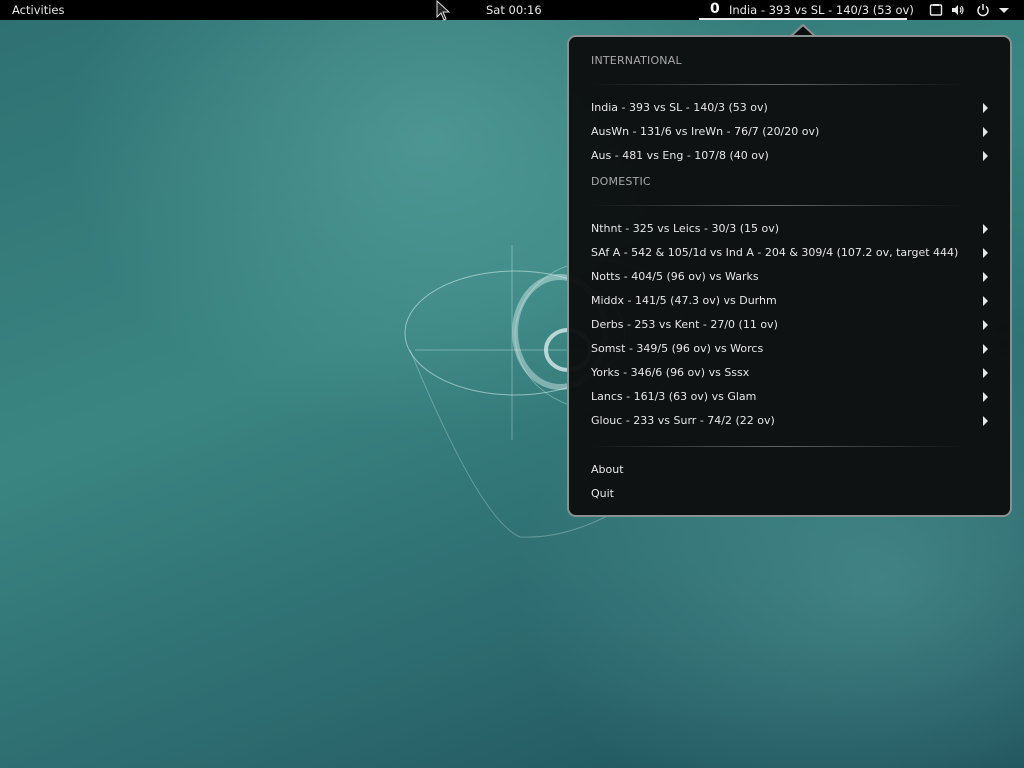 Image resolution: width=1024 pixels, height=768 pixels. Describe the element at coordinates (679, 107) in the screenshot. I see `match-label: India - 393 vs SL - 140/3 (53 ov)` at that location.